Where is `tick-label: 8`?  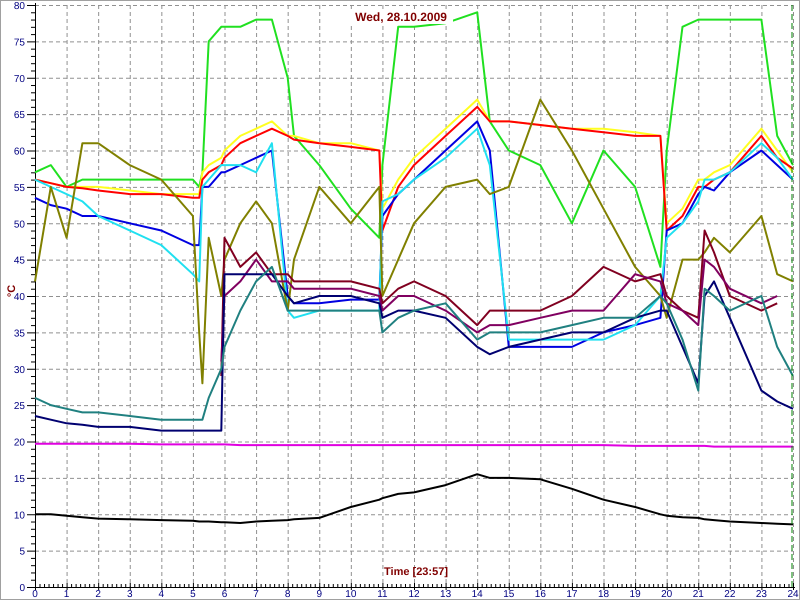 tick-label: 8 is located at coordinates (287, 594).